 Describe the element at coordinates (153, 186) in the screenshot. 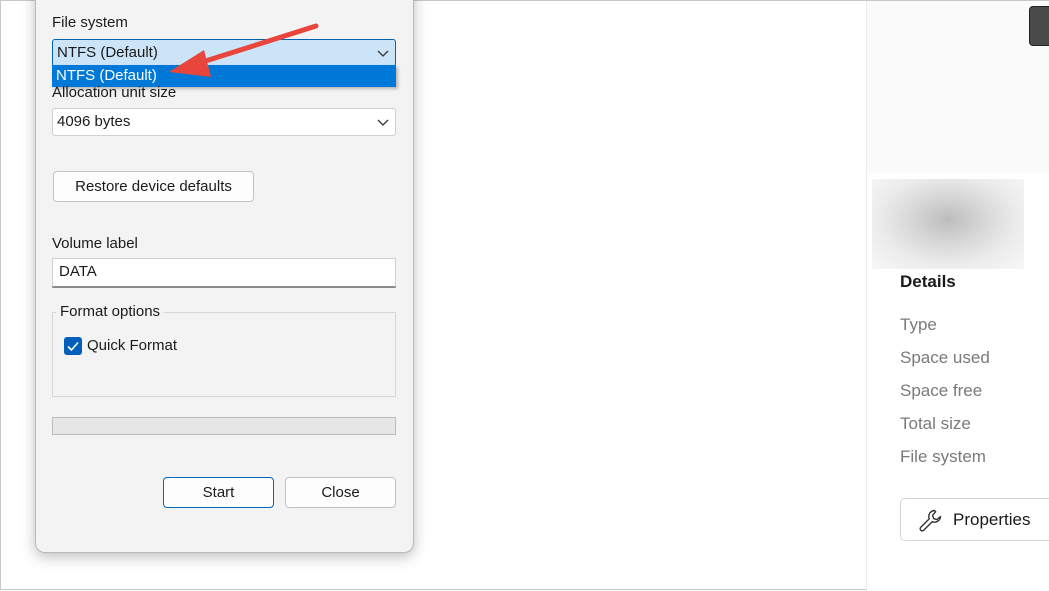

I see `restore-defaults-button: Restore device defaults` at that location.